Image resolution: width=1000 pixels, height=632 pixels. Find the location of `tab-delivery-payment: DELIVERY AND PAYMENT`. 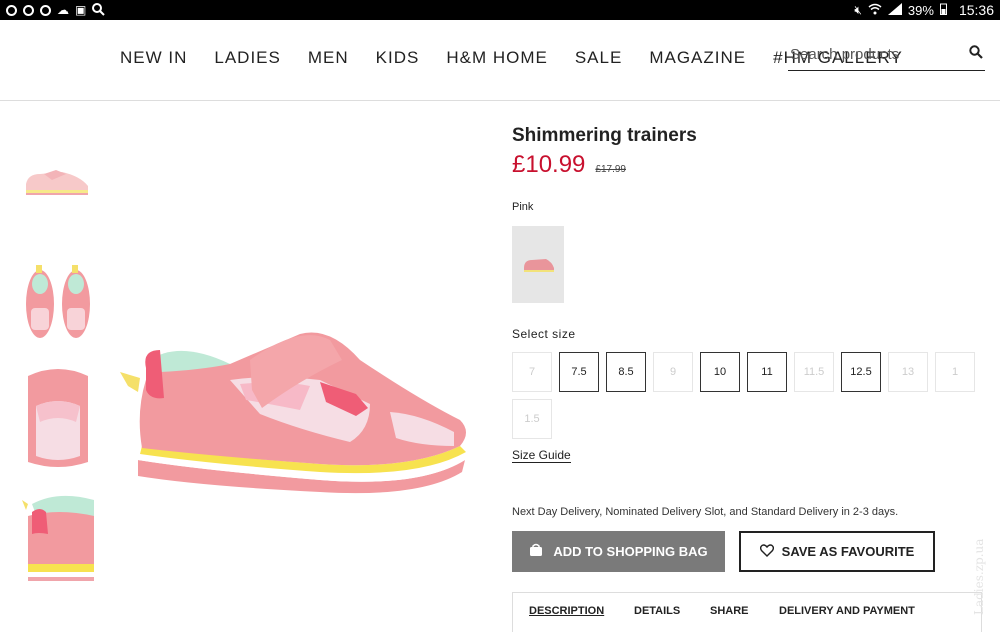

tab-delivery-payment: DELIVERY AND PAYMENT is located at coordinates (847, 611).